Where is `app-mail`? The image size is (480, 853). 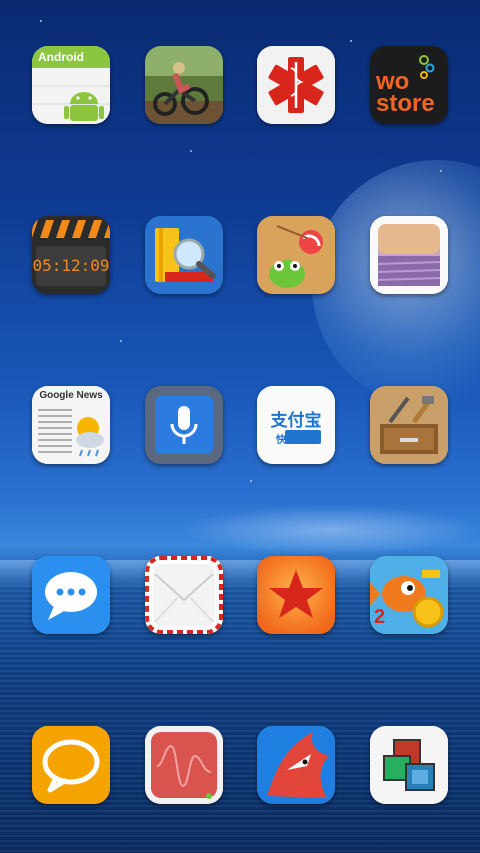 app-mail is located at coordinates (184, 595).